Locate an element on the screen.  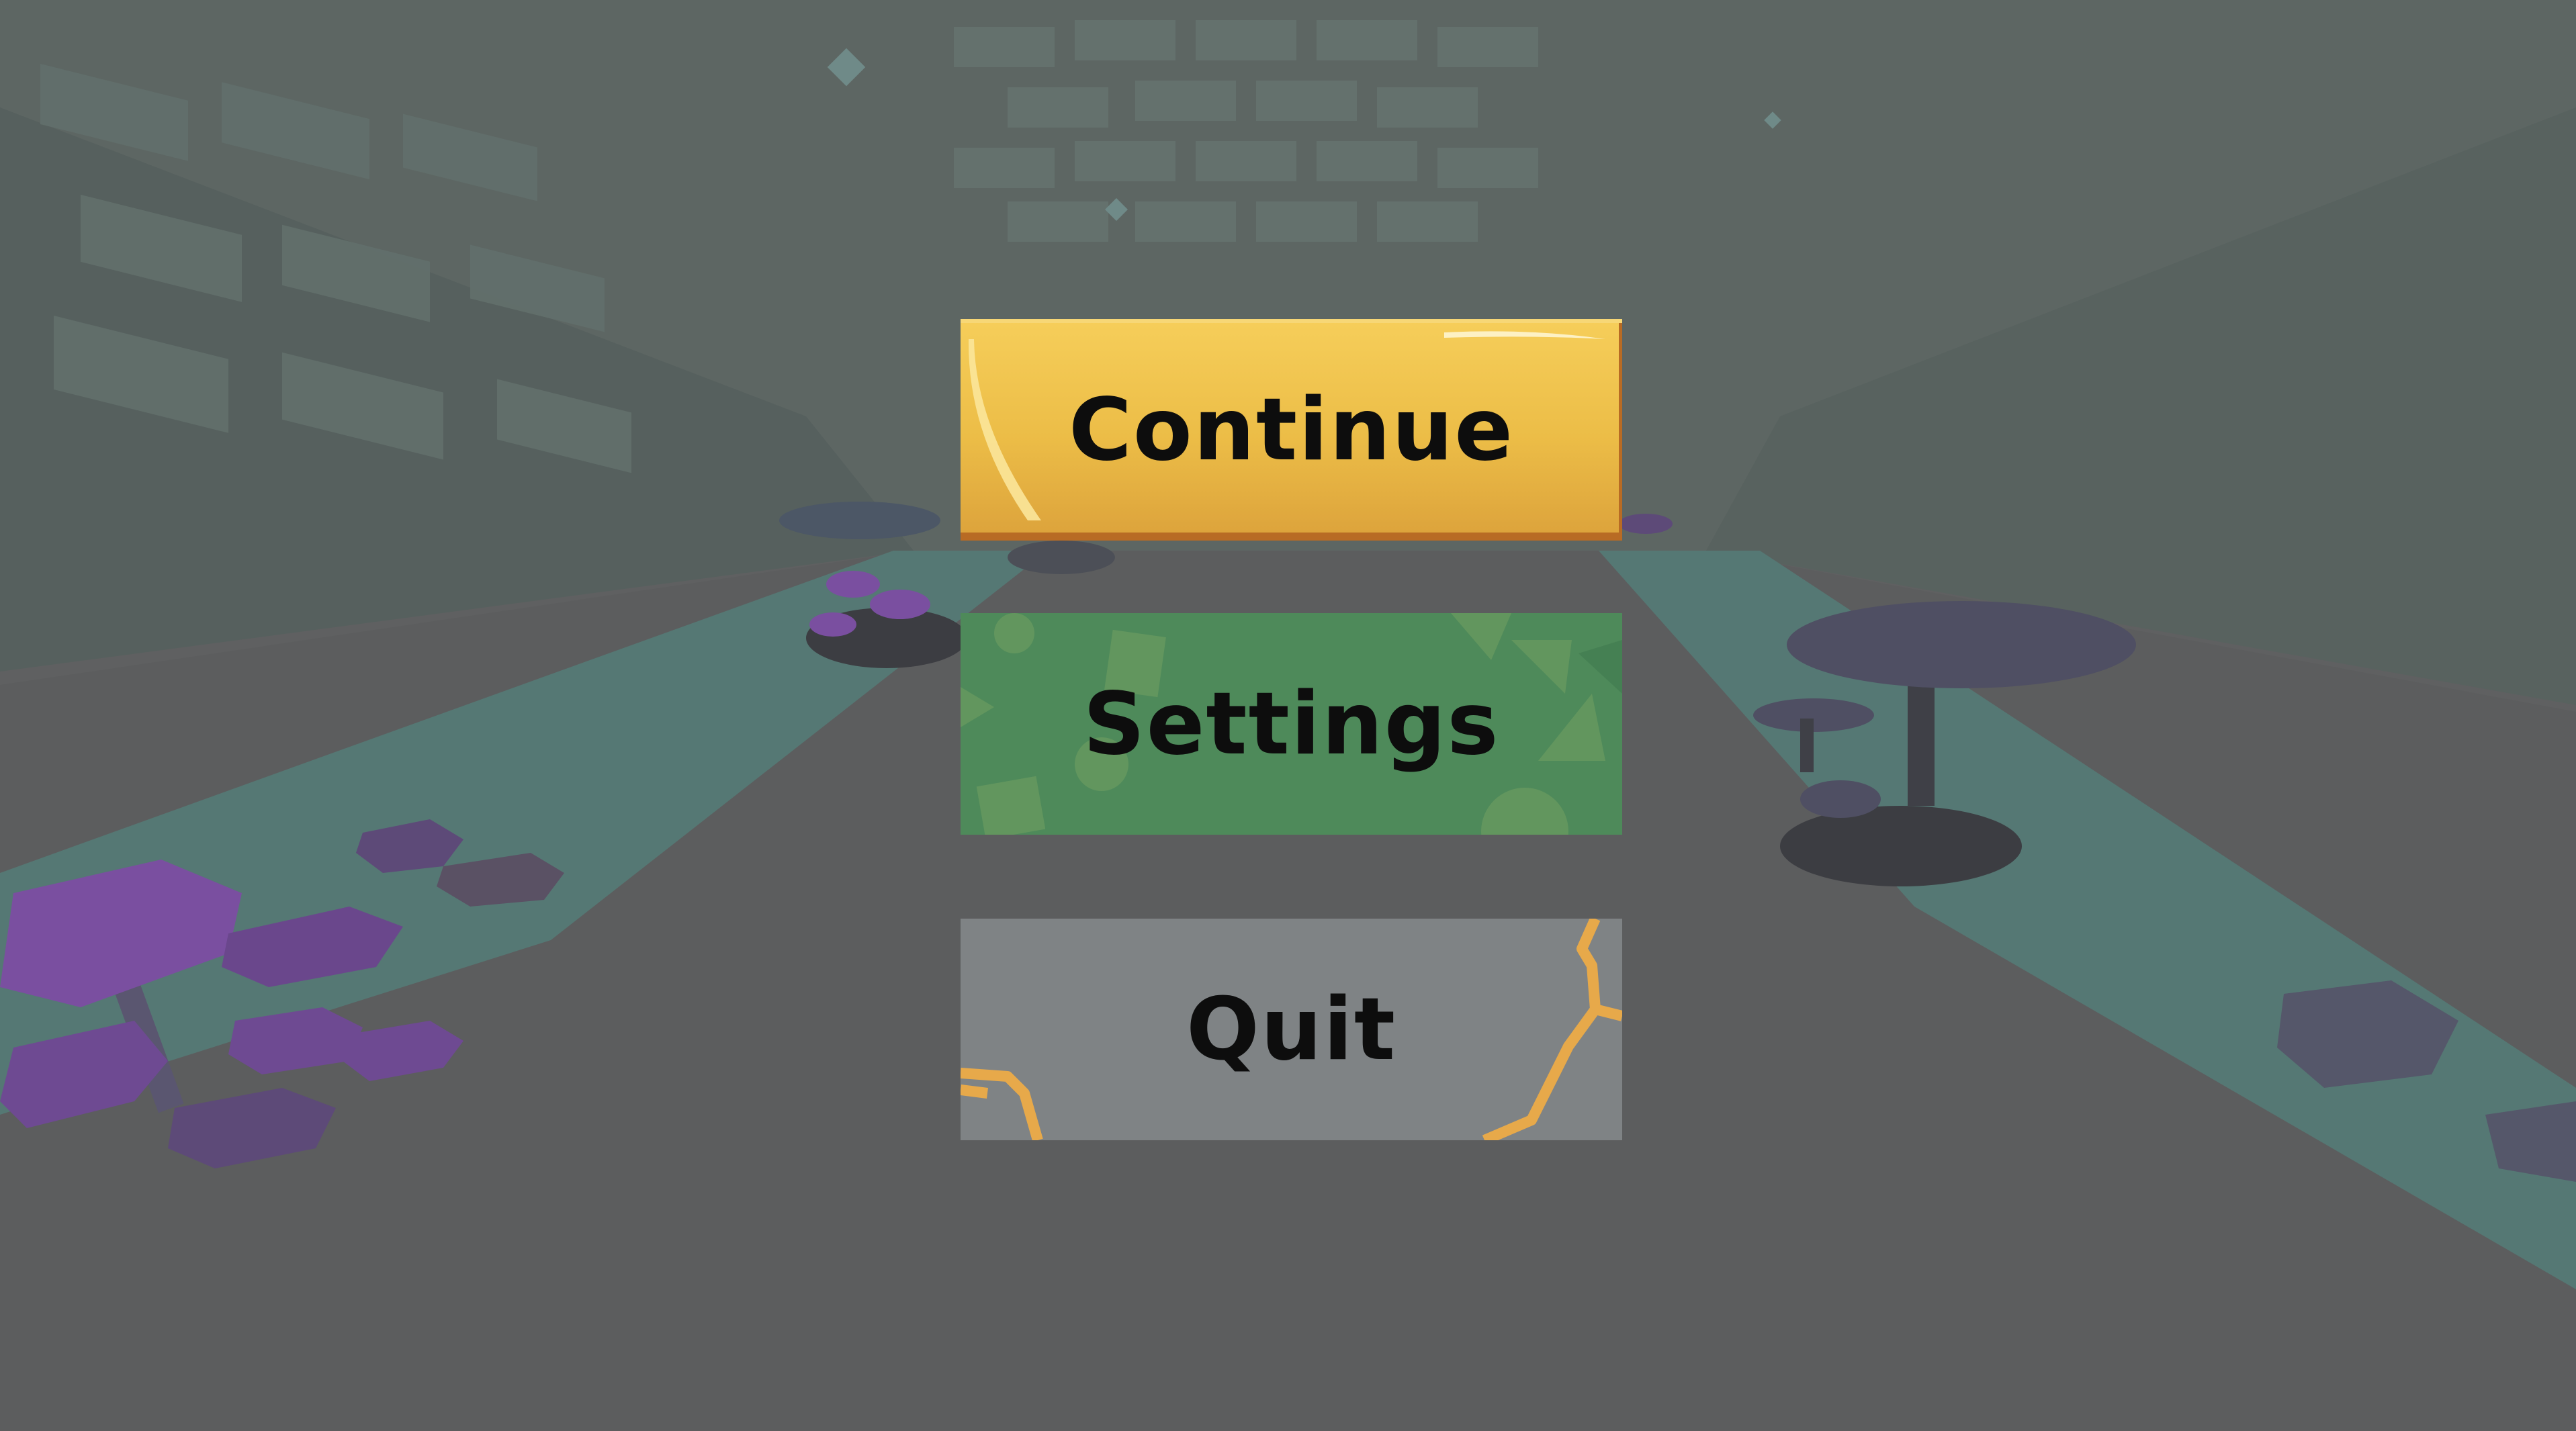
settings-button: Settings is located at coordinates (1291, 724).